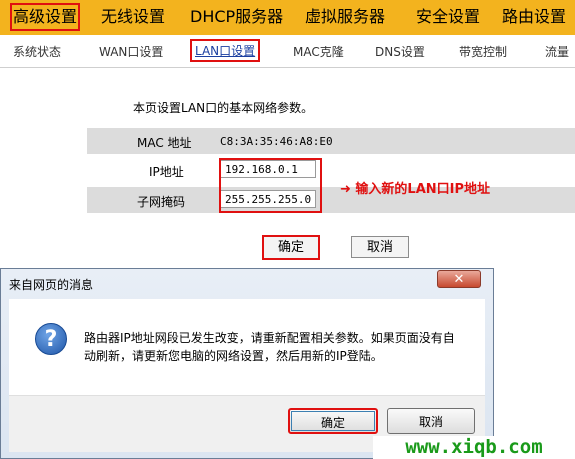  I want to click on mac-address-label: MAC 地址, so click(164, 143).